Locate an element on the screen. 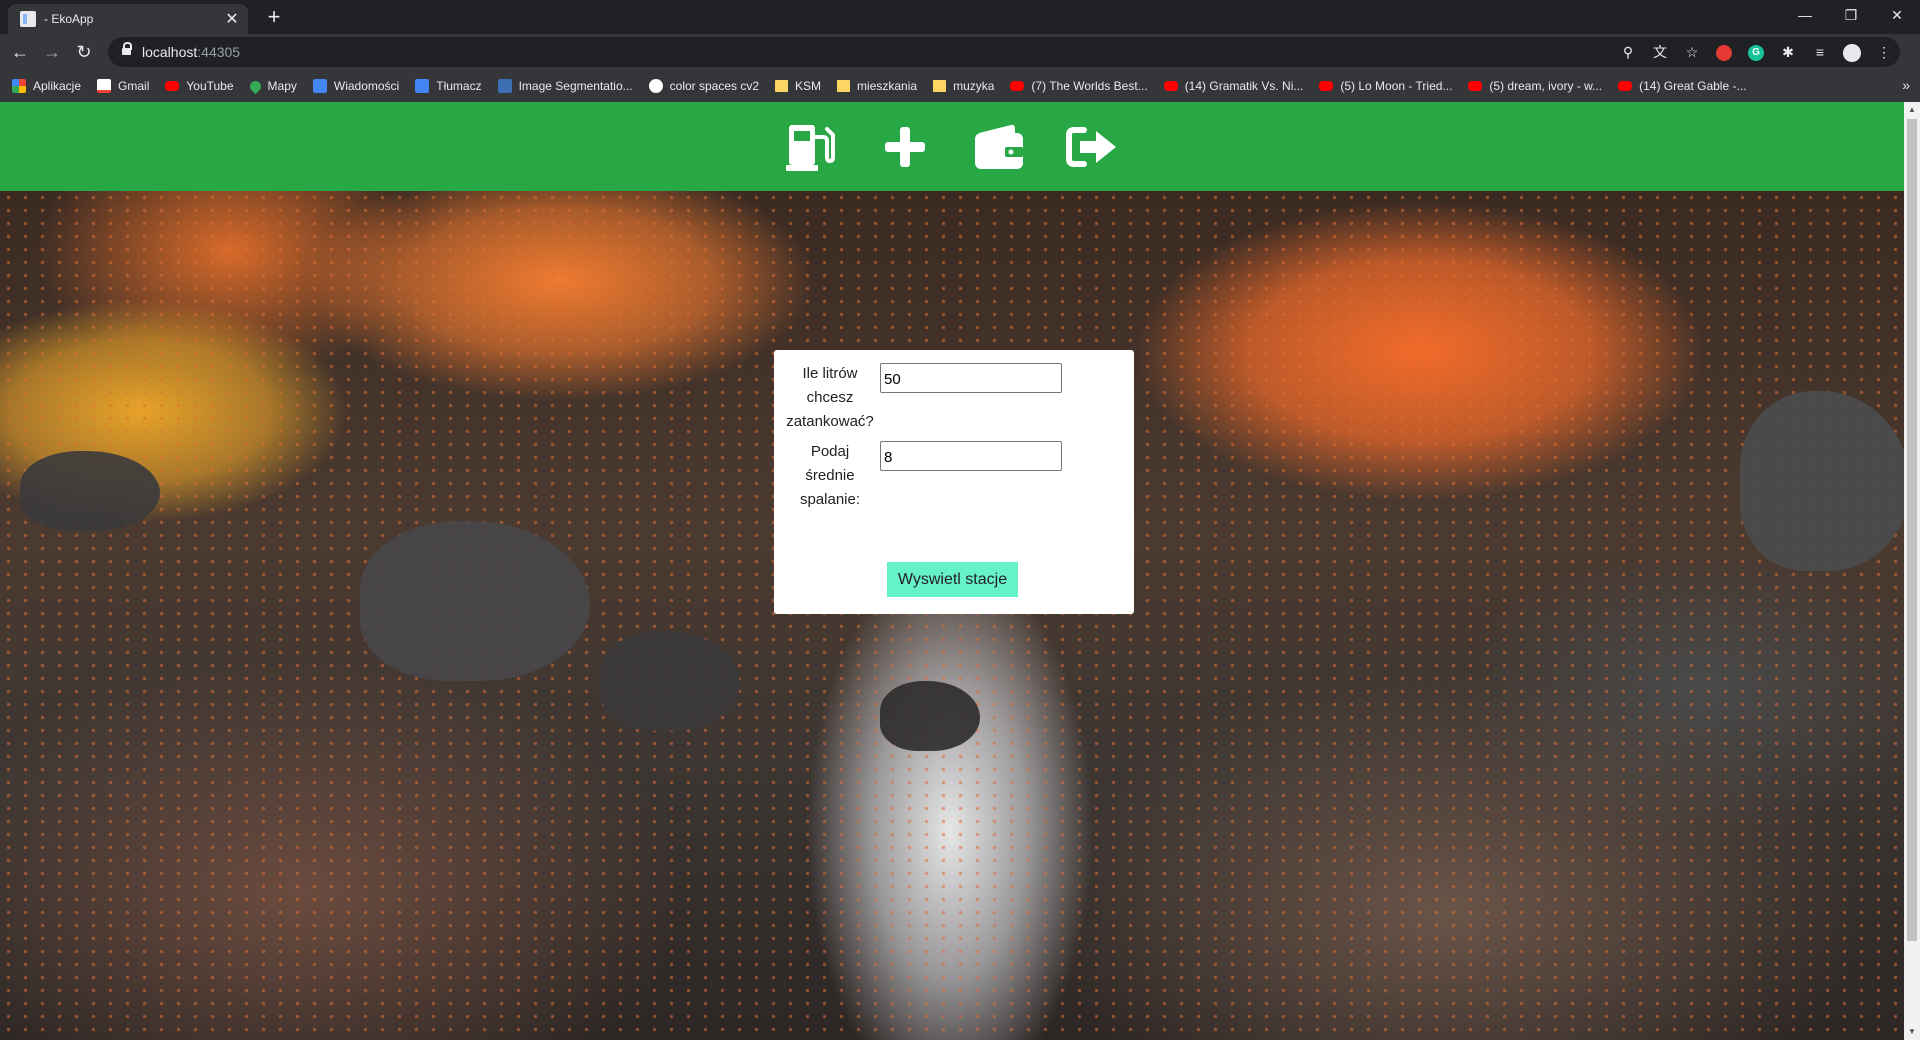 This screenshot has height=1040, width=1920. tab-title: - EkoApp is located at coordinates (69, 19).